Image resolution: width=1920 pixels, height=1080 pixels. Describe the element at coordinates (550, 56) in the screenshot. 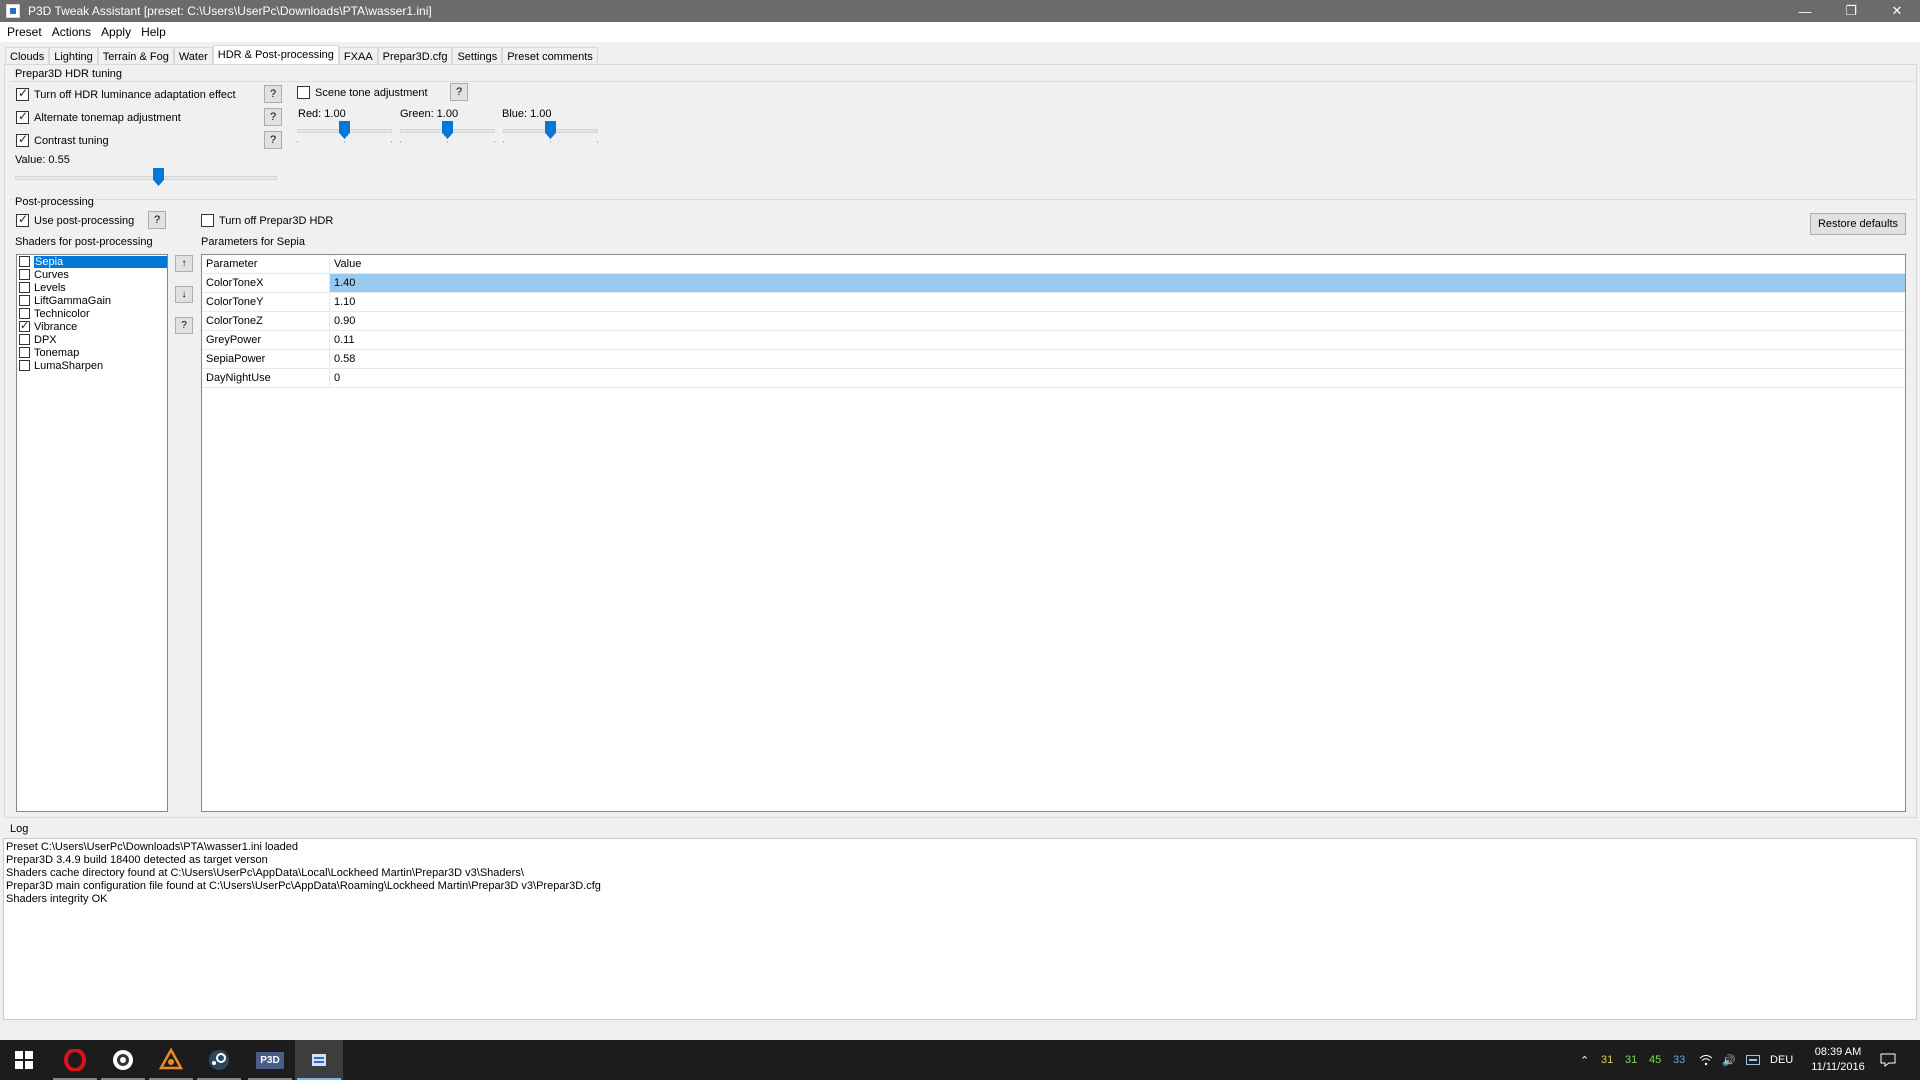

I see `tab-preset-comments: Preset comments` at that location.